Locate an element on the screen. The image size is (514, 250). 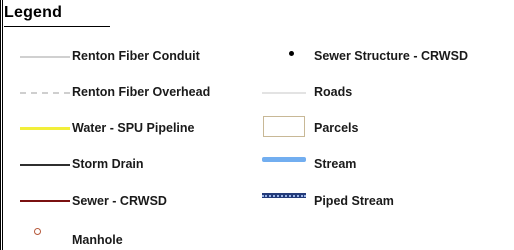
fiber-overhead-dashed-line-icon is located at coordinates (45, 93).